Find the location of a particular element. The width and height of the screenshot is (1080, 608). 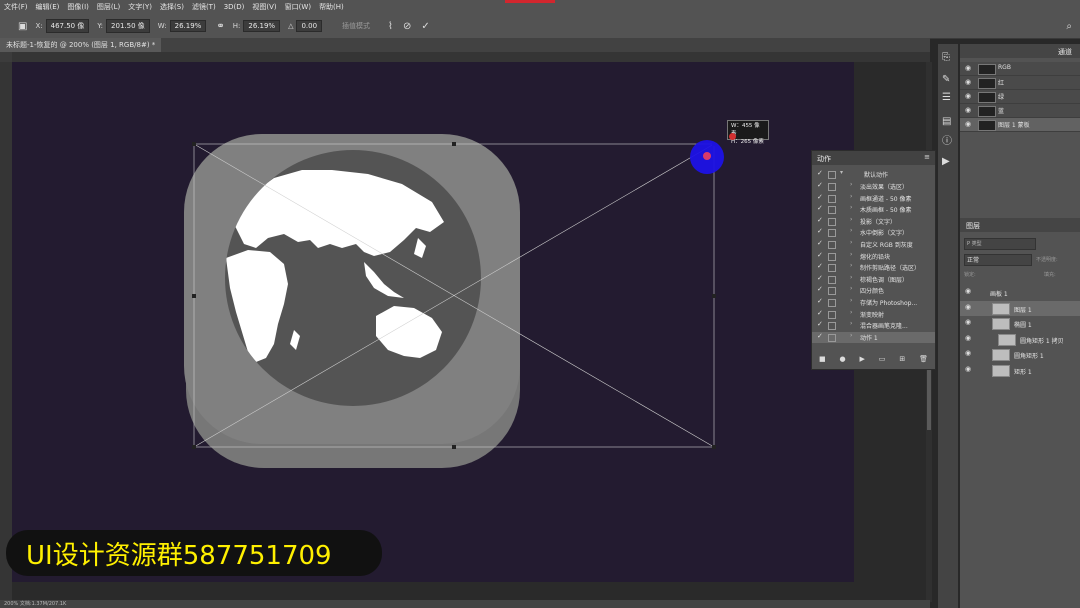

action-row: ✓ › 投影（文字） is located at coordinates (873, 222).